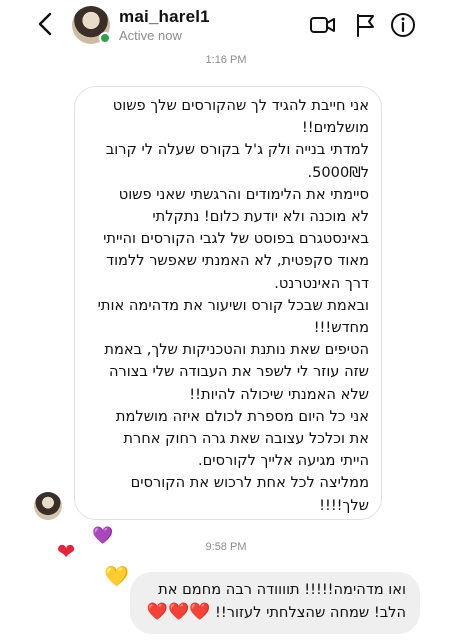 The width and height of the screenshot is (452, 641). Describe the element at coordinates (403, 25) in the screenshot. I see `info-icon` at that location.